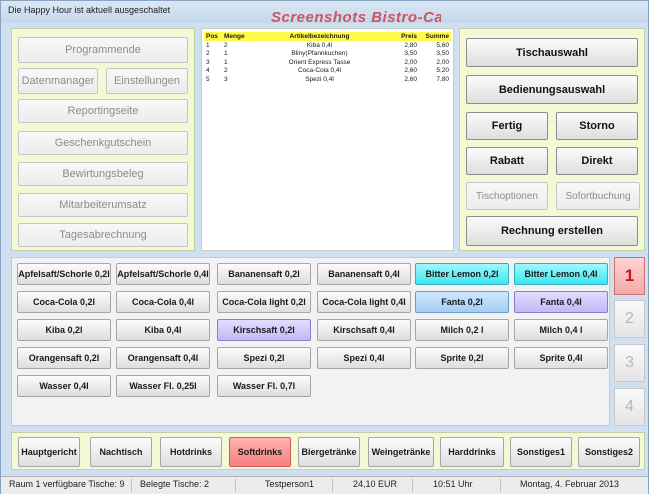  I want to click on order-artikel: Spezi 0,4l, so click(319, 79).